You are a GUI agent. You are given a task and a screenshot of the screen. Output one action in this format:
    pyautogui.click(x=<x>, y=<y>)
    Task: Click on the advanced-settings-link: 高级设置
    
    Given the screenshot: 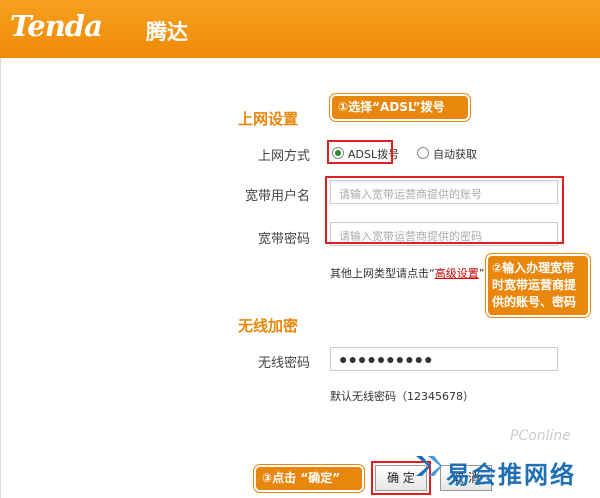 What is the action you would take?
    pyautogui.click(x=457, y=273)
    